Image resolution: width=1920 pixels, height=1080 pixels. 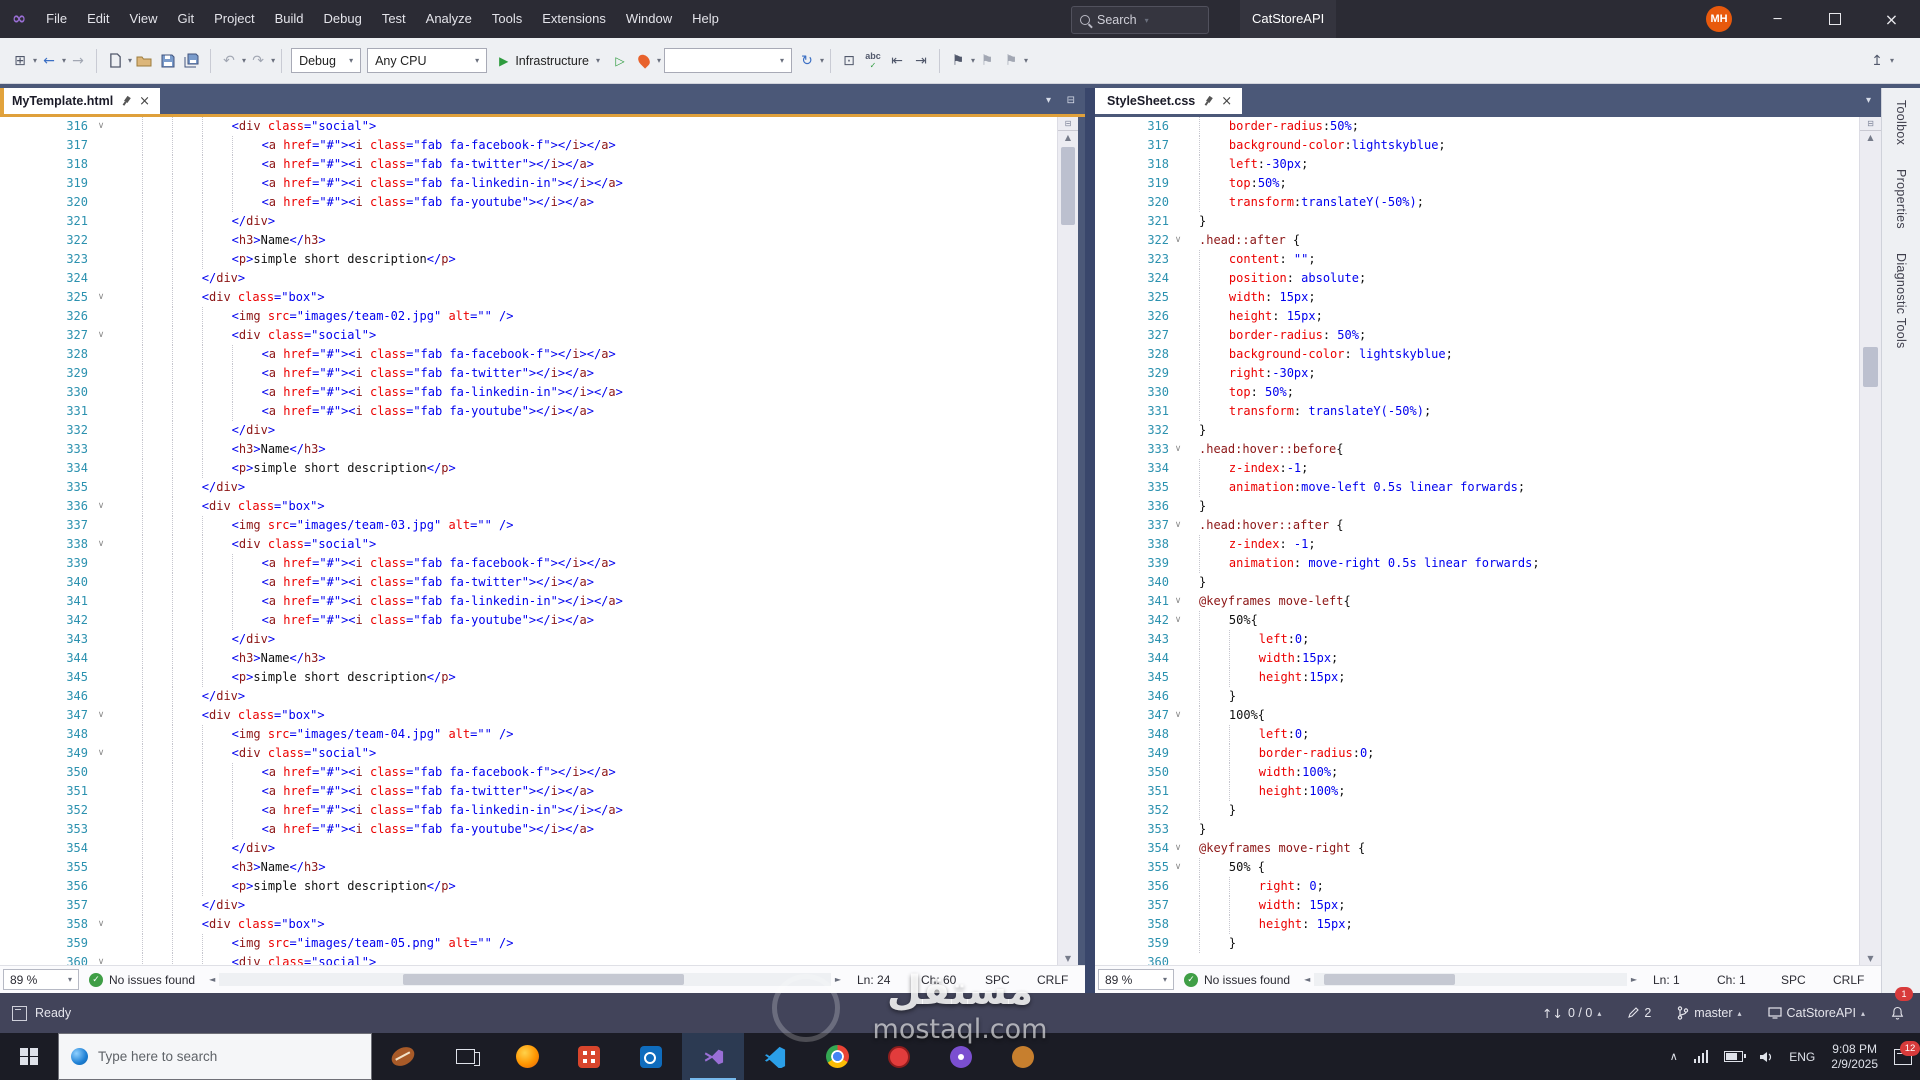 What do you see at coordinates (1477, 335) in the screenshot?
I see `code-line: 327 border-radius: 50%;` at bounding box center [1477, 335].